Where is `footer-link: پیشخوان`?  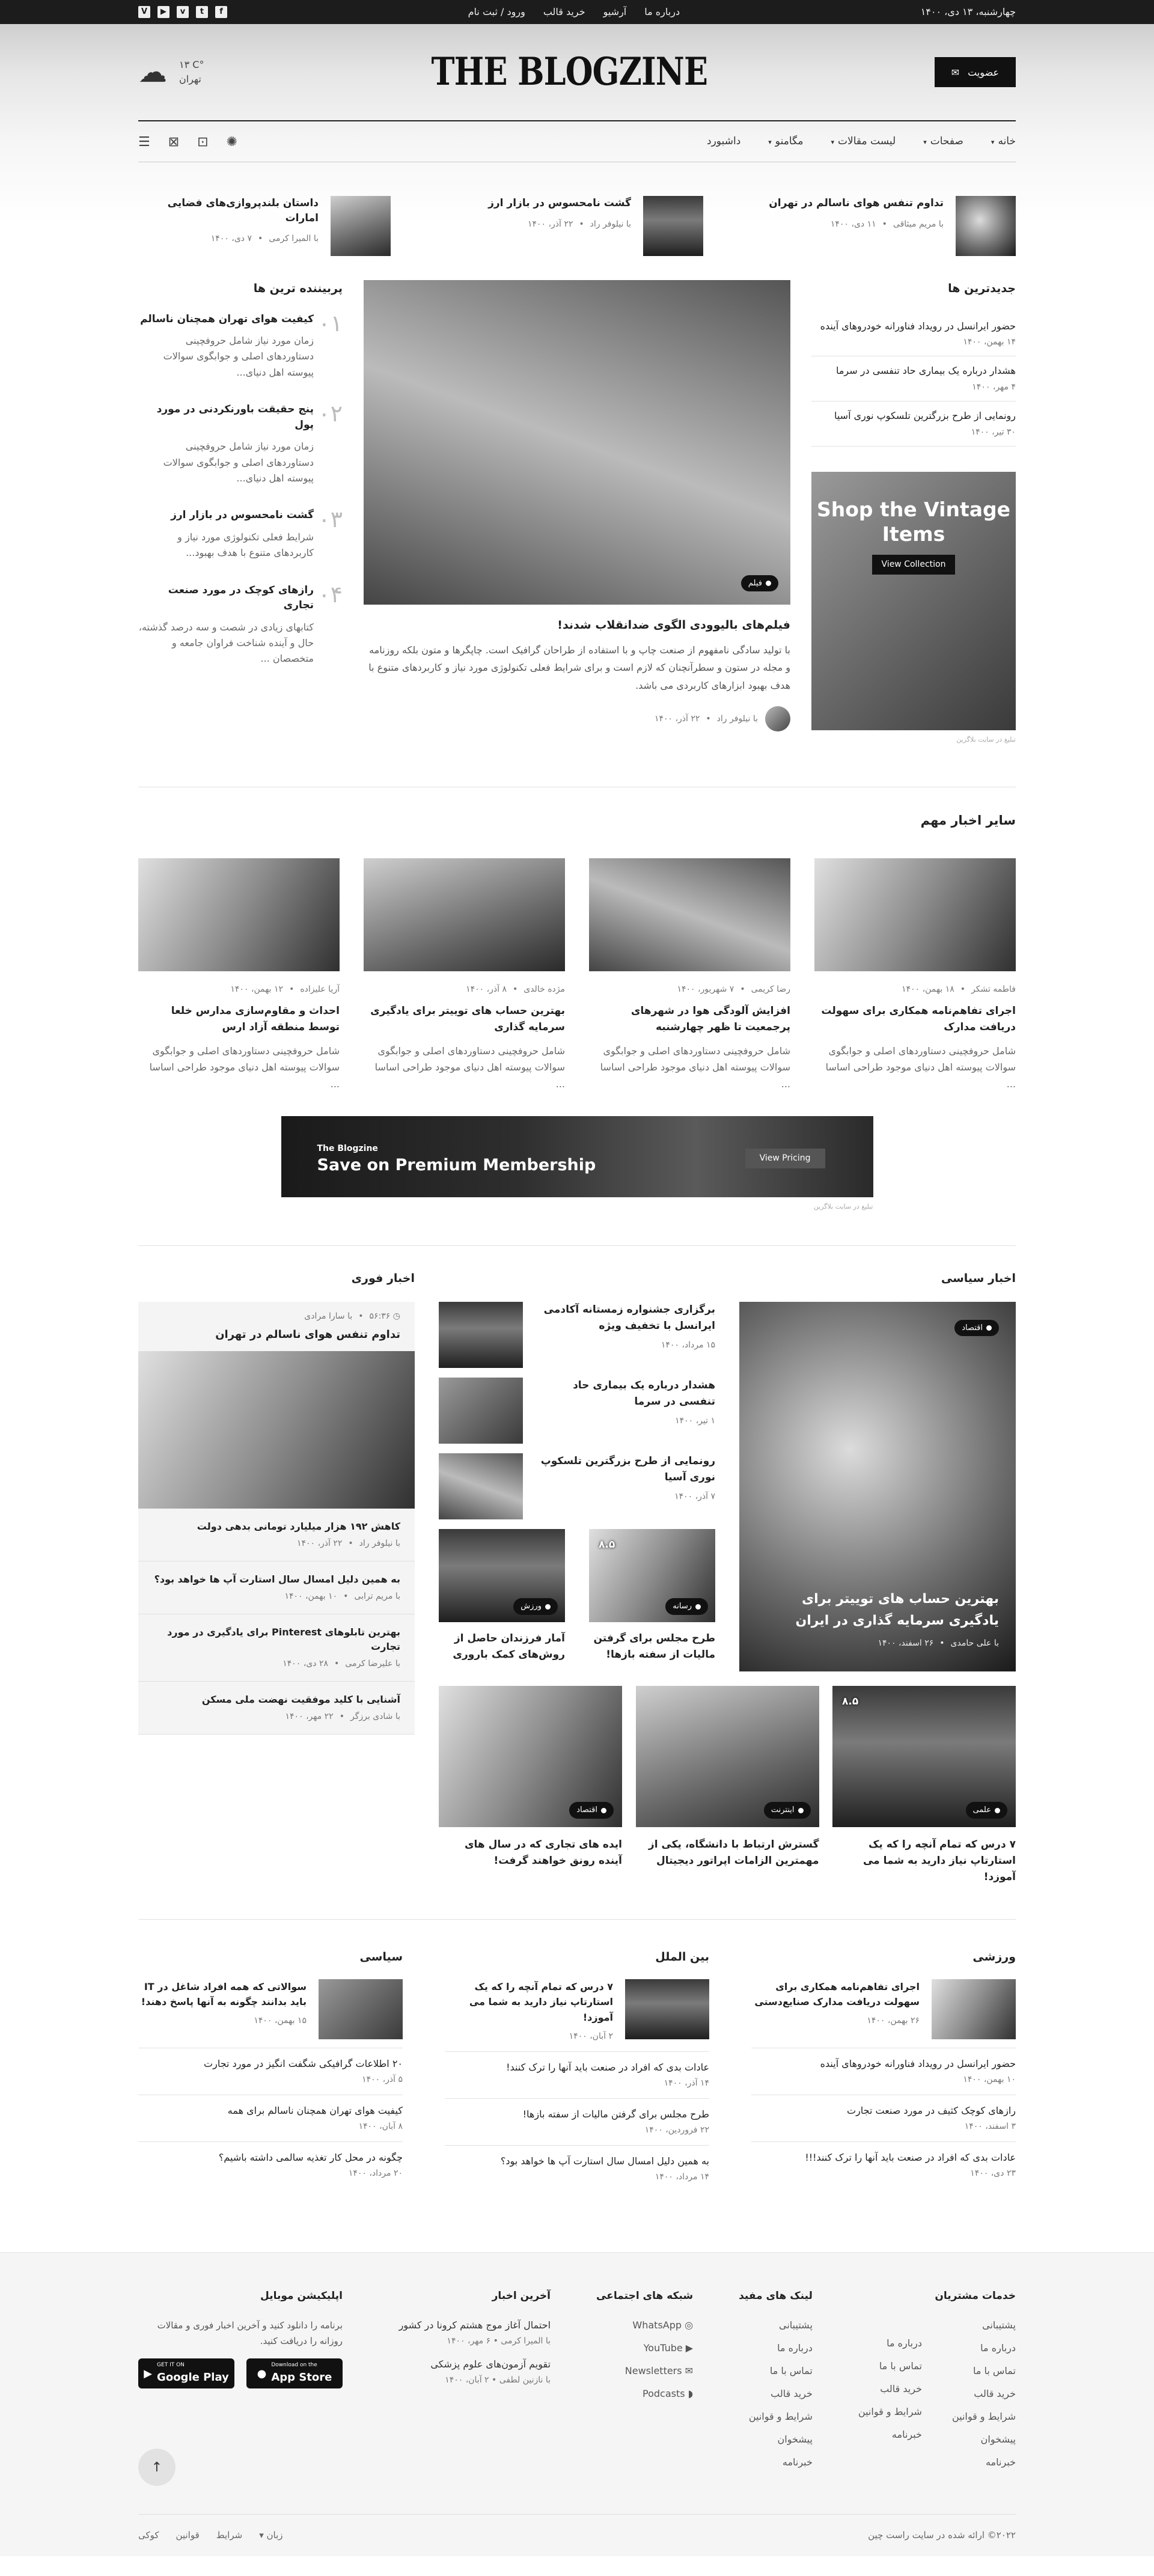 footer-link: پیشخوان is located at coordinates (984, 2439).